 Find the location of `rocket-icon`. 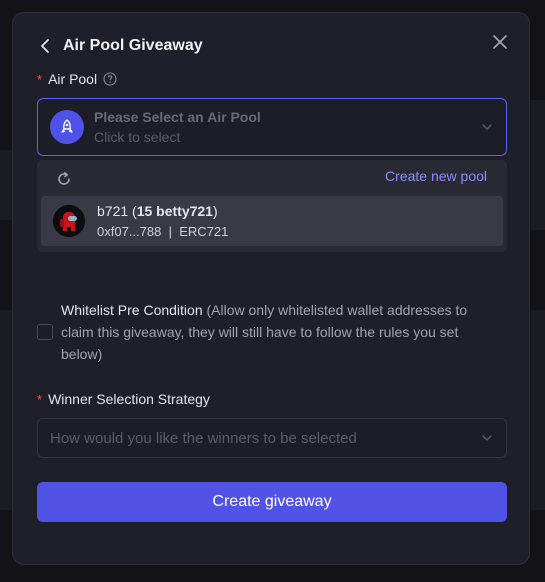

rocket-icon is located at coordinates (67, 127).